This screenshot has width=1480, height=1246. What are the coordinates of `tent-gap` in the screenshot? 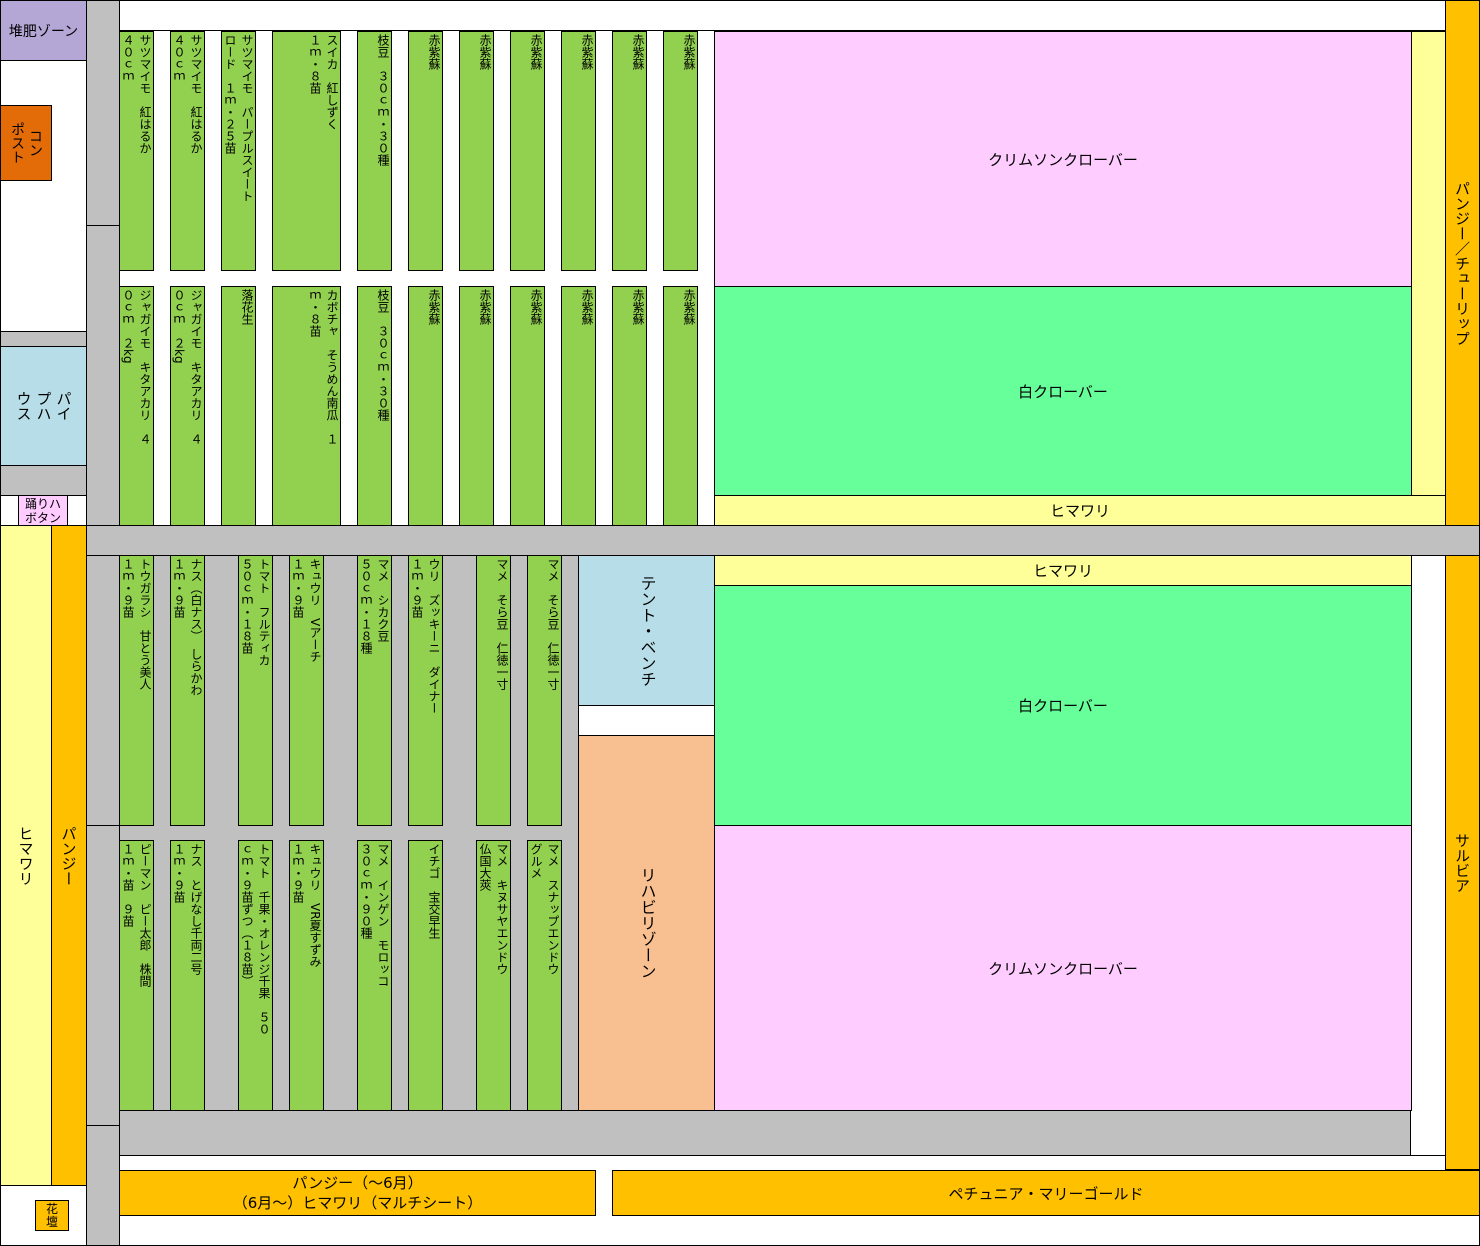 It's located at (646, 720).